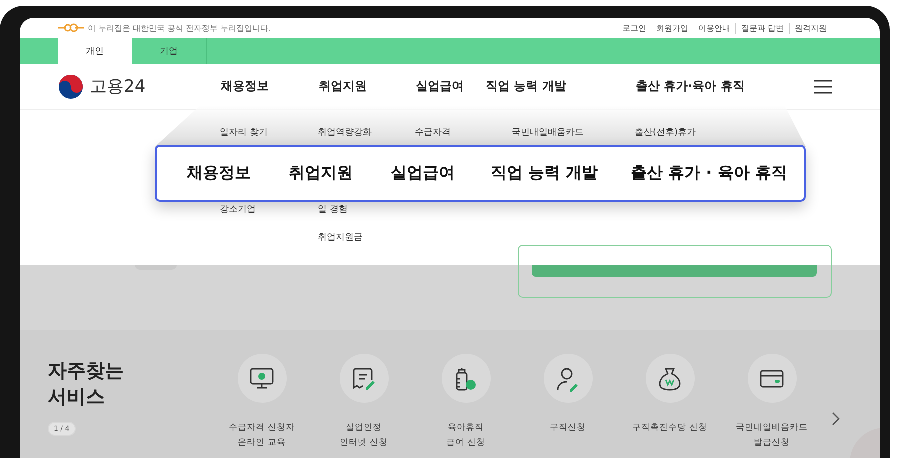 This screenshot has width=897, height=458. I want to click on menu-link: 일자리 찾기, so click(244, 133).